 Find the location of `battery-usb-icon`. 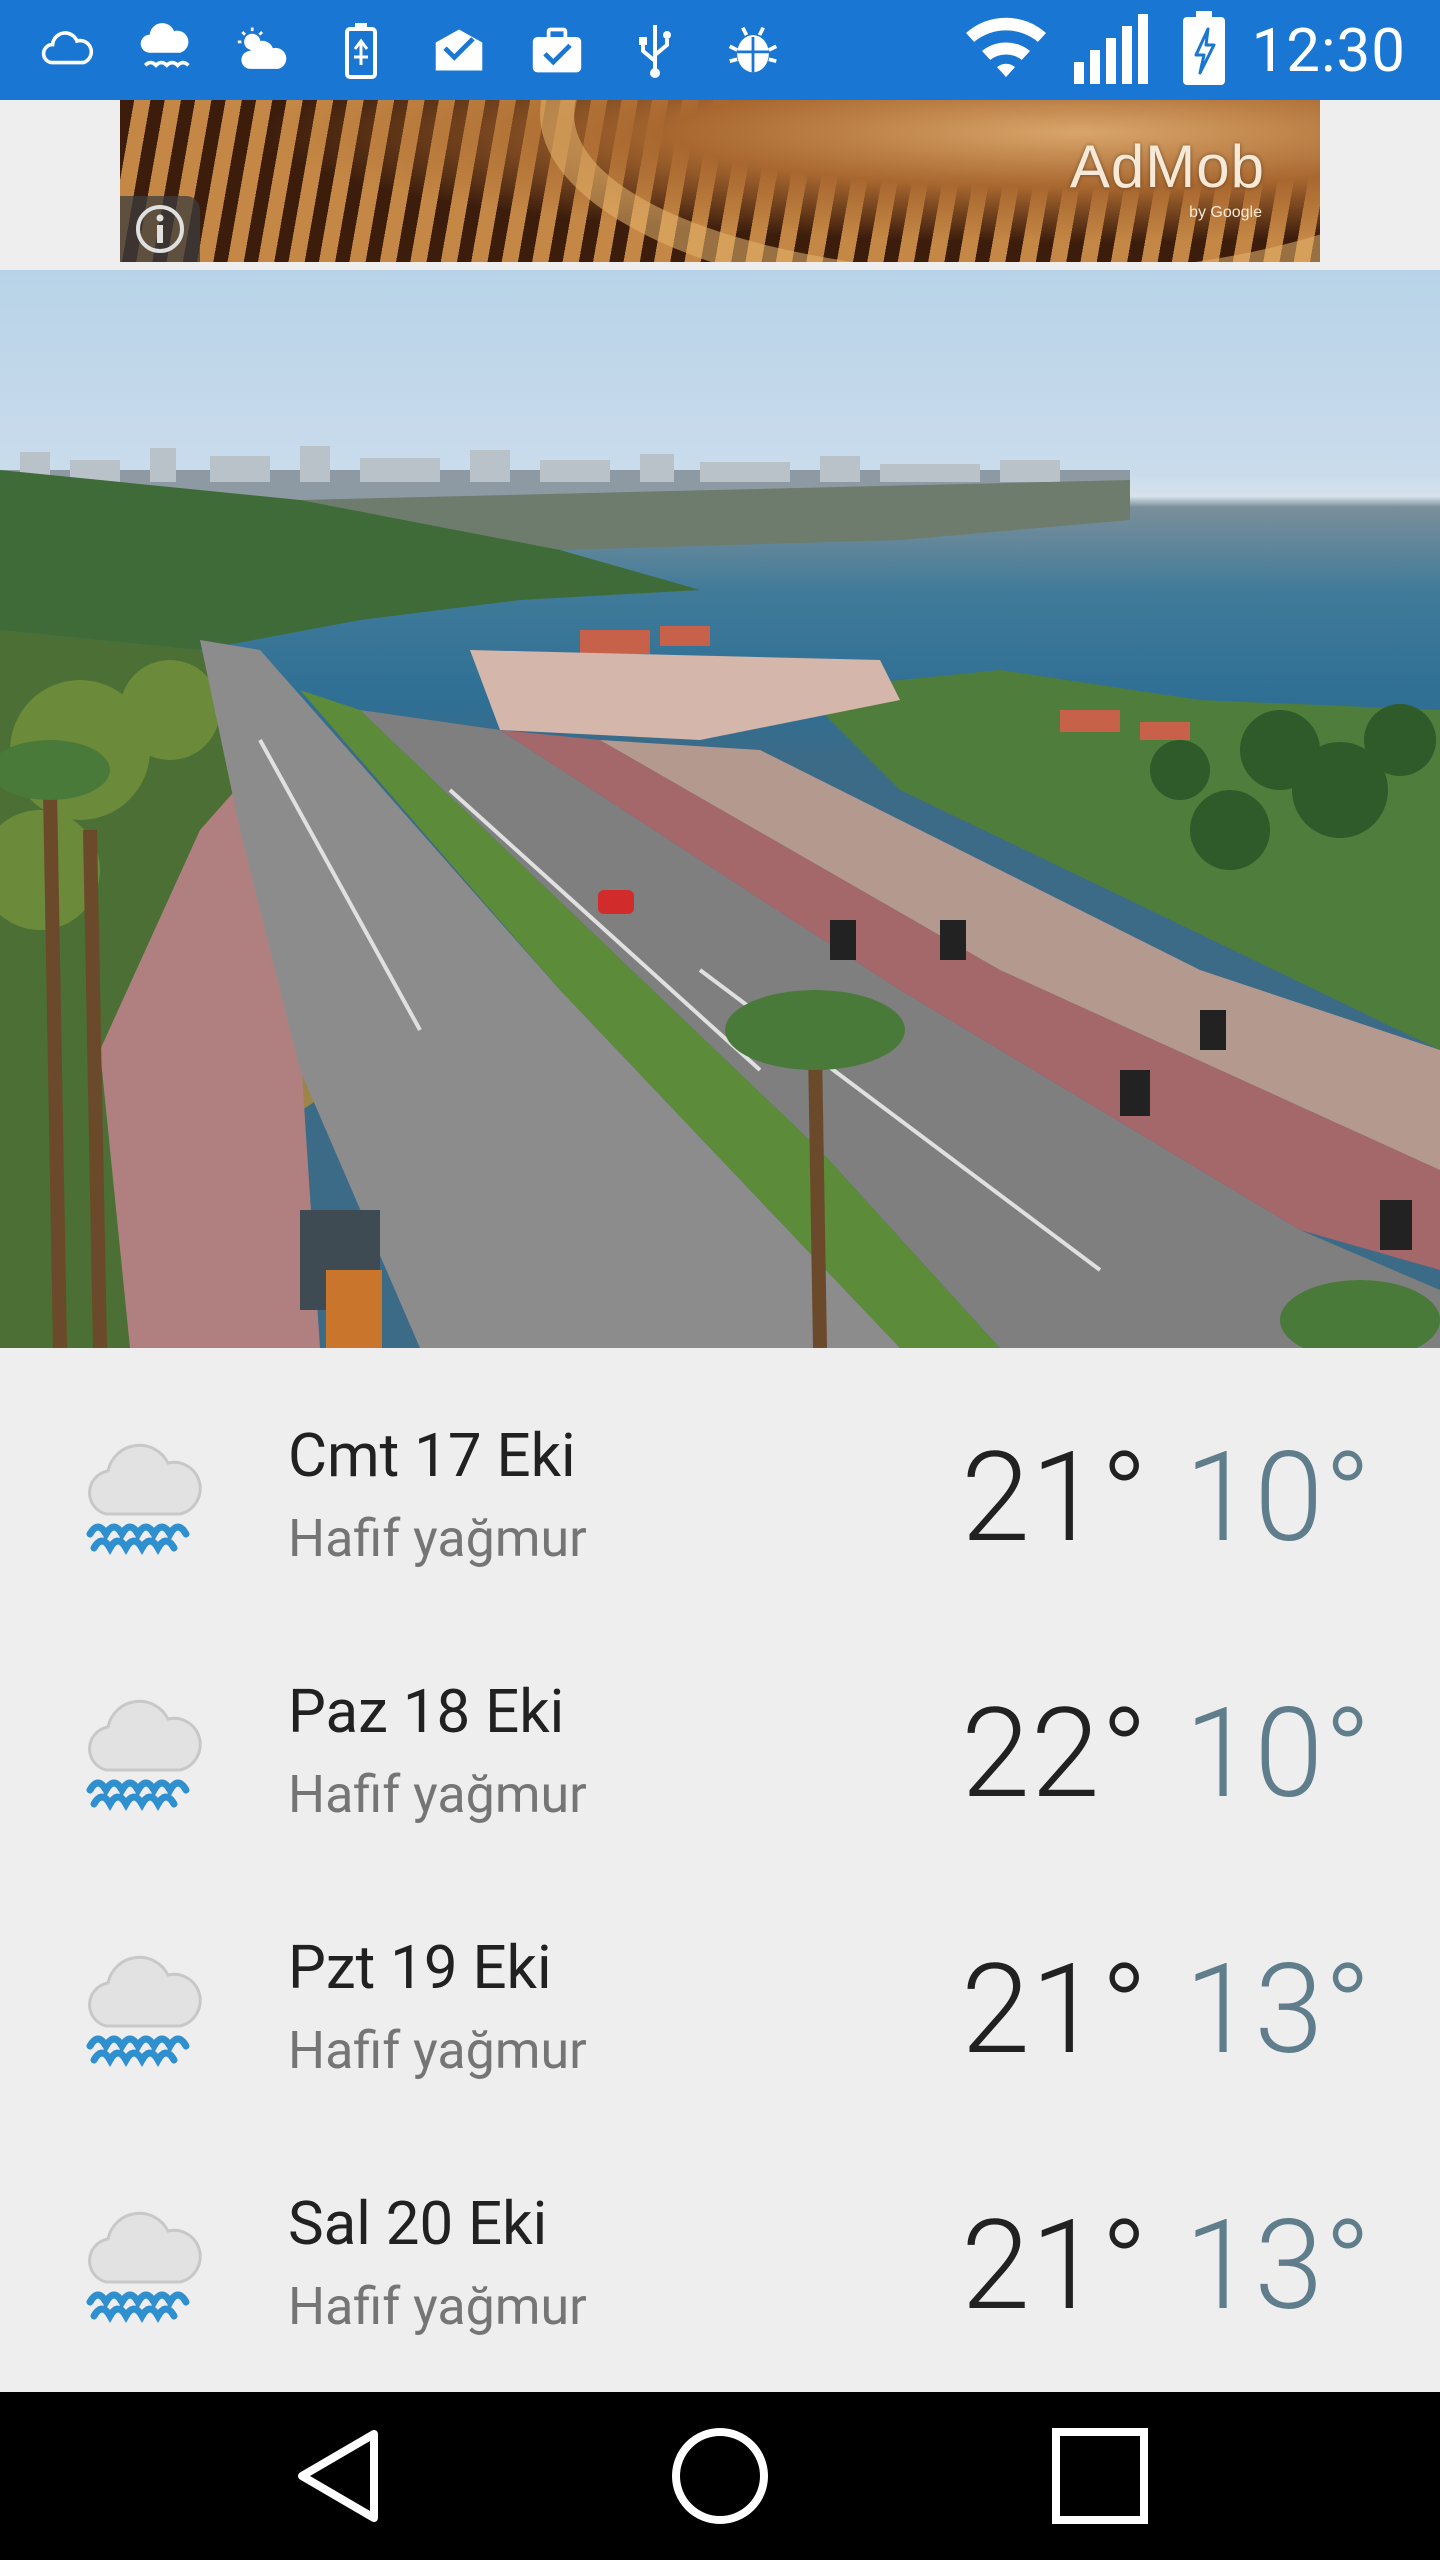

battery-usb-icon is located at coordinates (361, 51).